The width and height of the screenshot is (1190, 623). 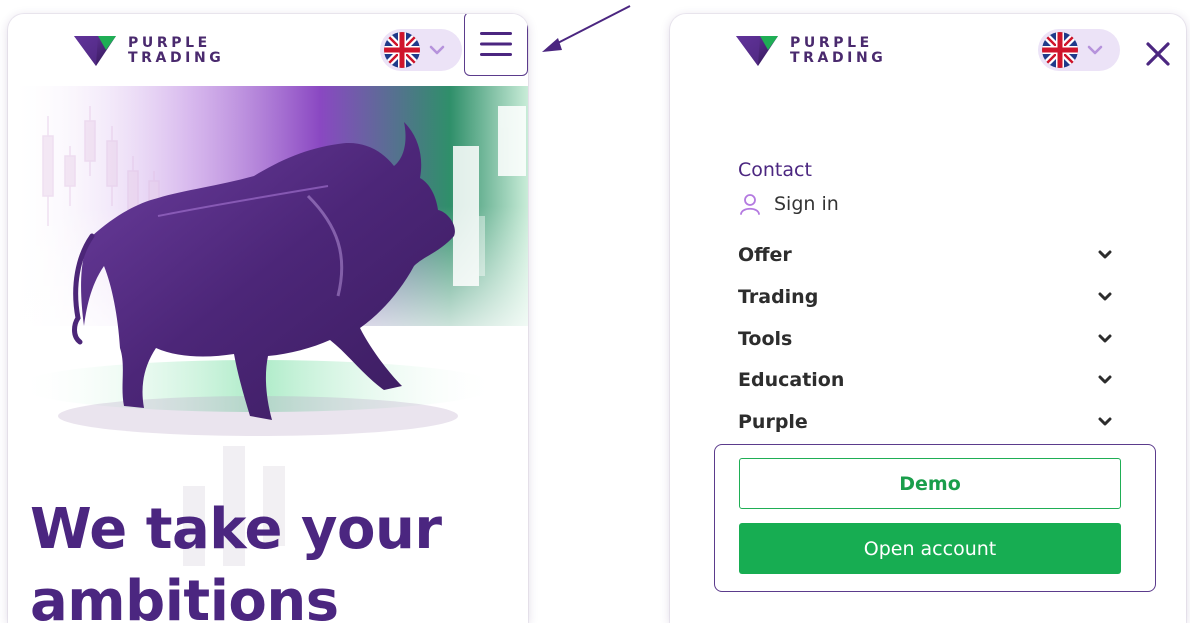 What do you see at coordinates (935, 518) in the screenshot?
I see `cta-highlight-box: Demo Open account` at bounding box center [935, 518].